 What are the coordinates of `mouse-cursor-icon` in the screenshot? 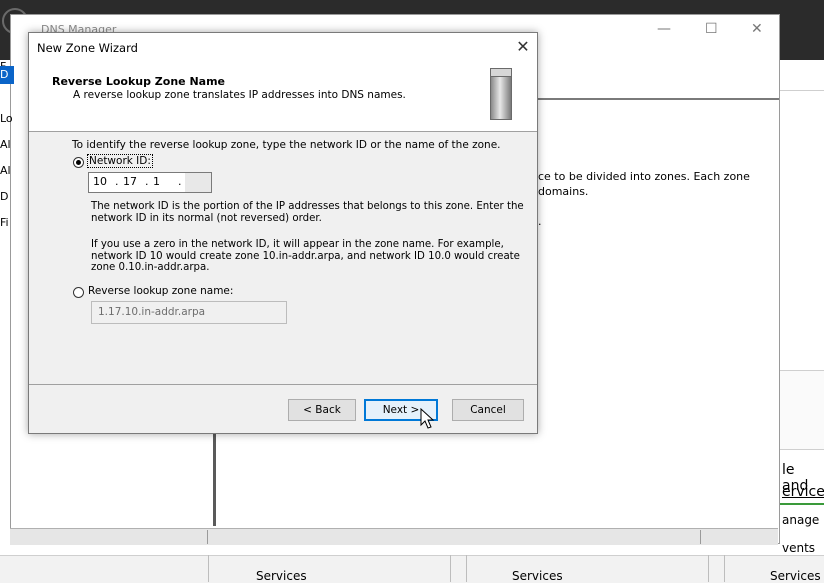 It's located at (427, 418).